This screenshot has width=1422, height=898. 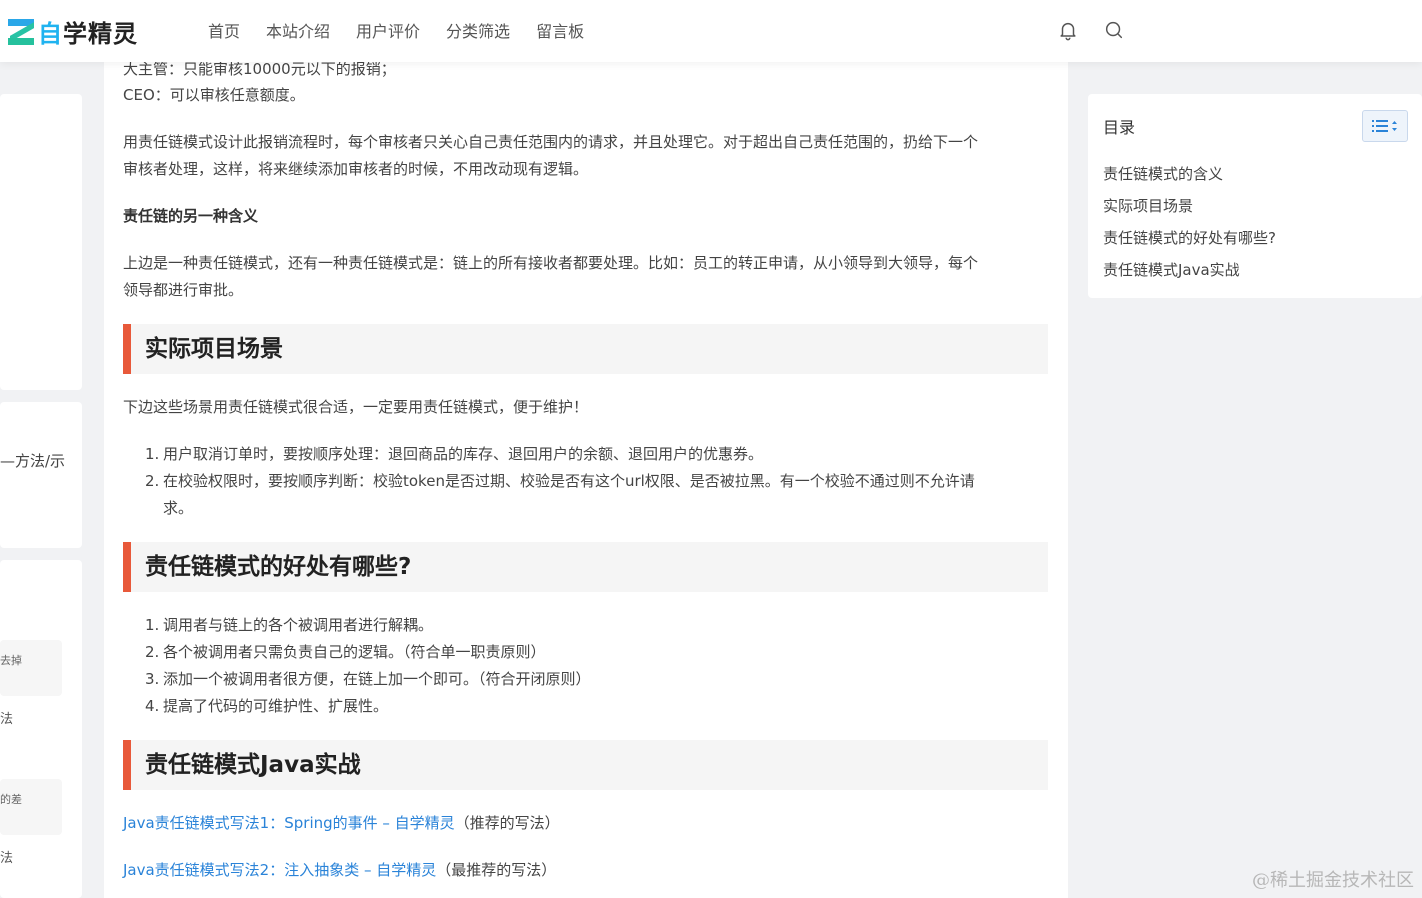 I want to click on section-heading-benefits: 责任链模式的好处有哪些?, so click(x=585, y=567).